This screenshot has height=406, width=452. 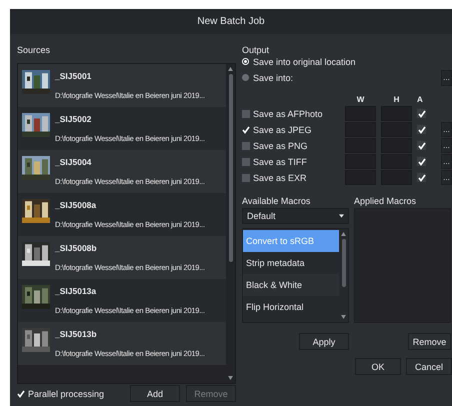 I want to click on checkbox-label: Save as JPEG, so click(x=282, y=129).